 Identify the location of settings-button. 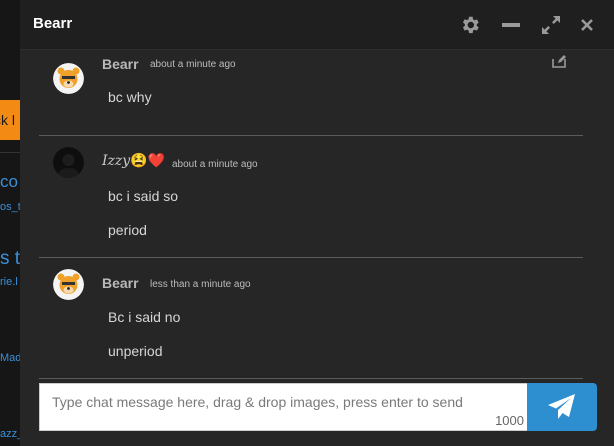
(470, 25).